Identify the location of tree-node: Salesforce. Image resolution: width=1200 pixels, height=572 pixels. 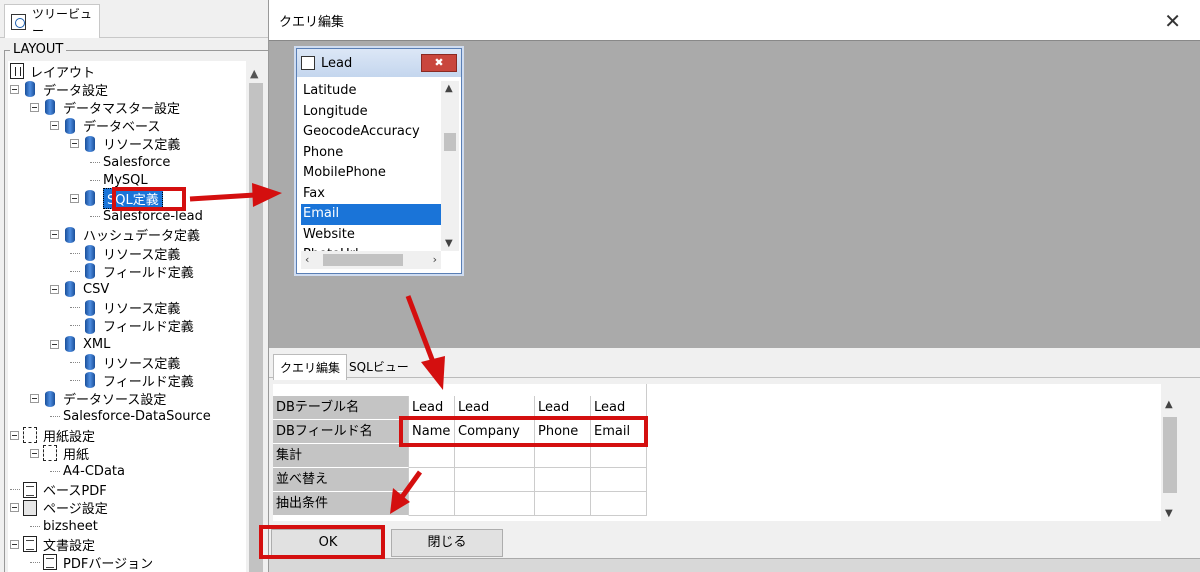
(130, 162).